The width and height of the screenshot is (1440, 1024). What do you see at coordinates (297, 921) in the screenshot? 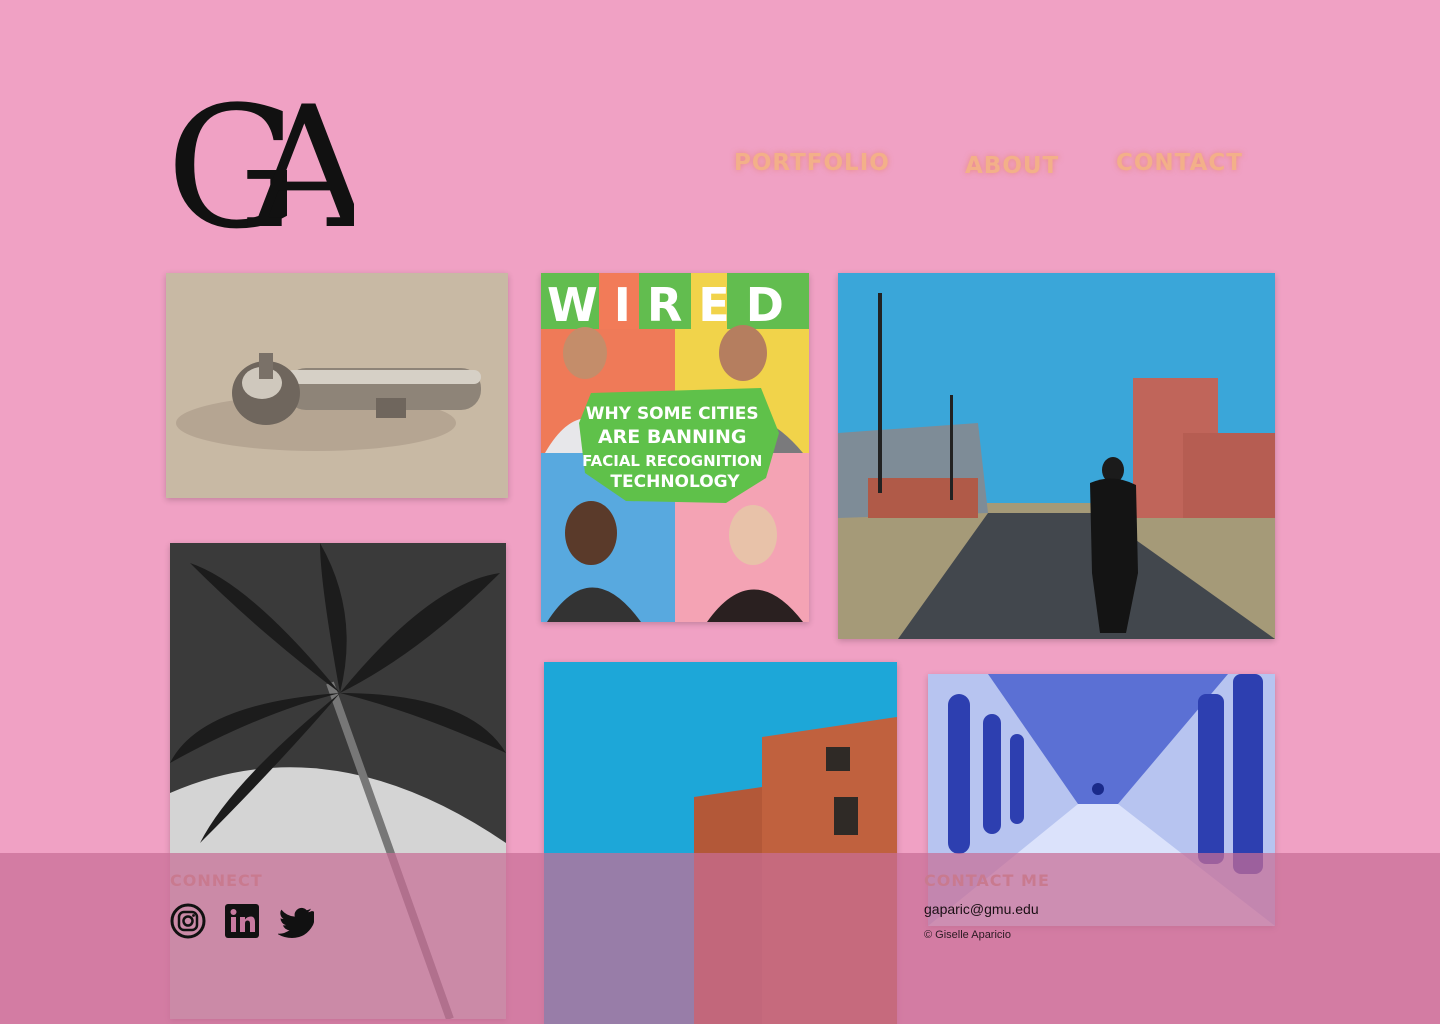
I see `twitter-icon` at bounding box center [297, 921].